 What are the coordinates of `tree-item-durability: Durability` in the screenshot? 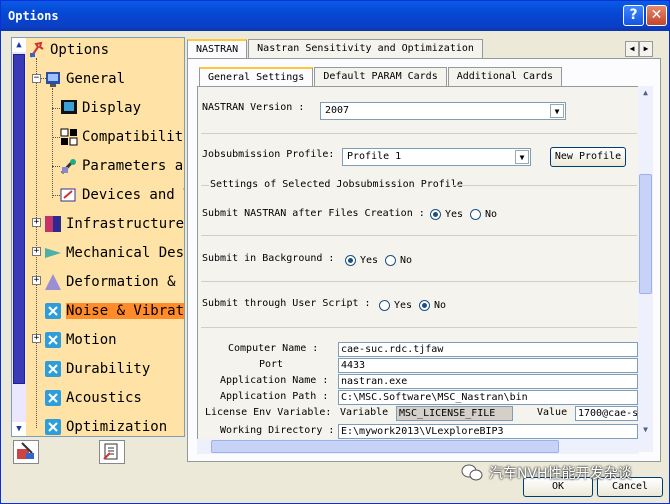 It's located at (97, 369).